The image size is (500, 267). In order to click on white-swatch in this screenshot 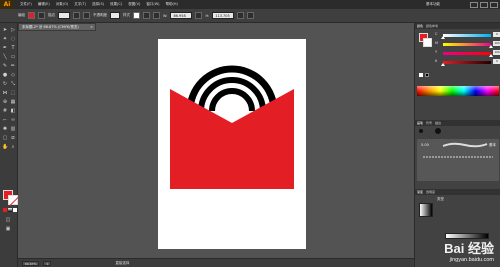, I will do `click(421, 75)`.